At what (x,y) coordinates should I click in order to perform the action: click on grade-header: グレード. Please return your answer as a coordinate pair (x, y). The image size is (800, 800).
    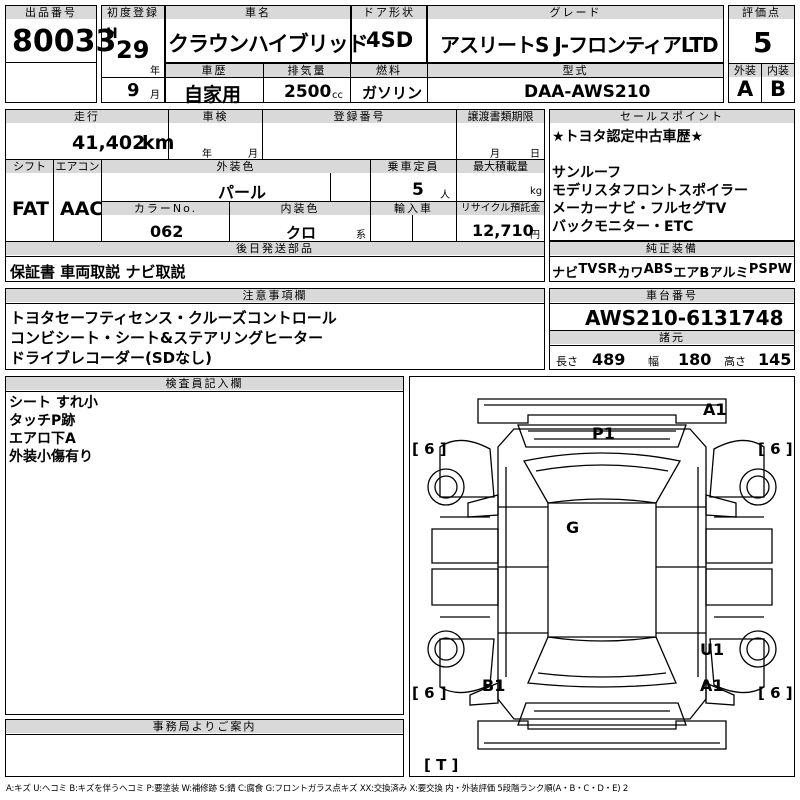
    Looking at the image, I should click on (575, 12).